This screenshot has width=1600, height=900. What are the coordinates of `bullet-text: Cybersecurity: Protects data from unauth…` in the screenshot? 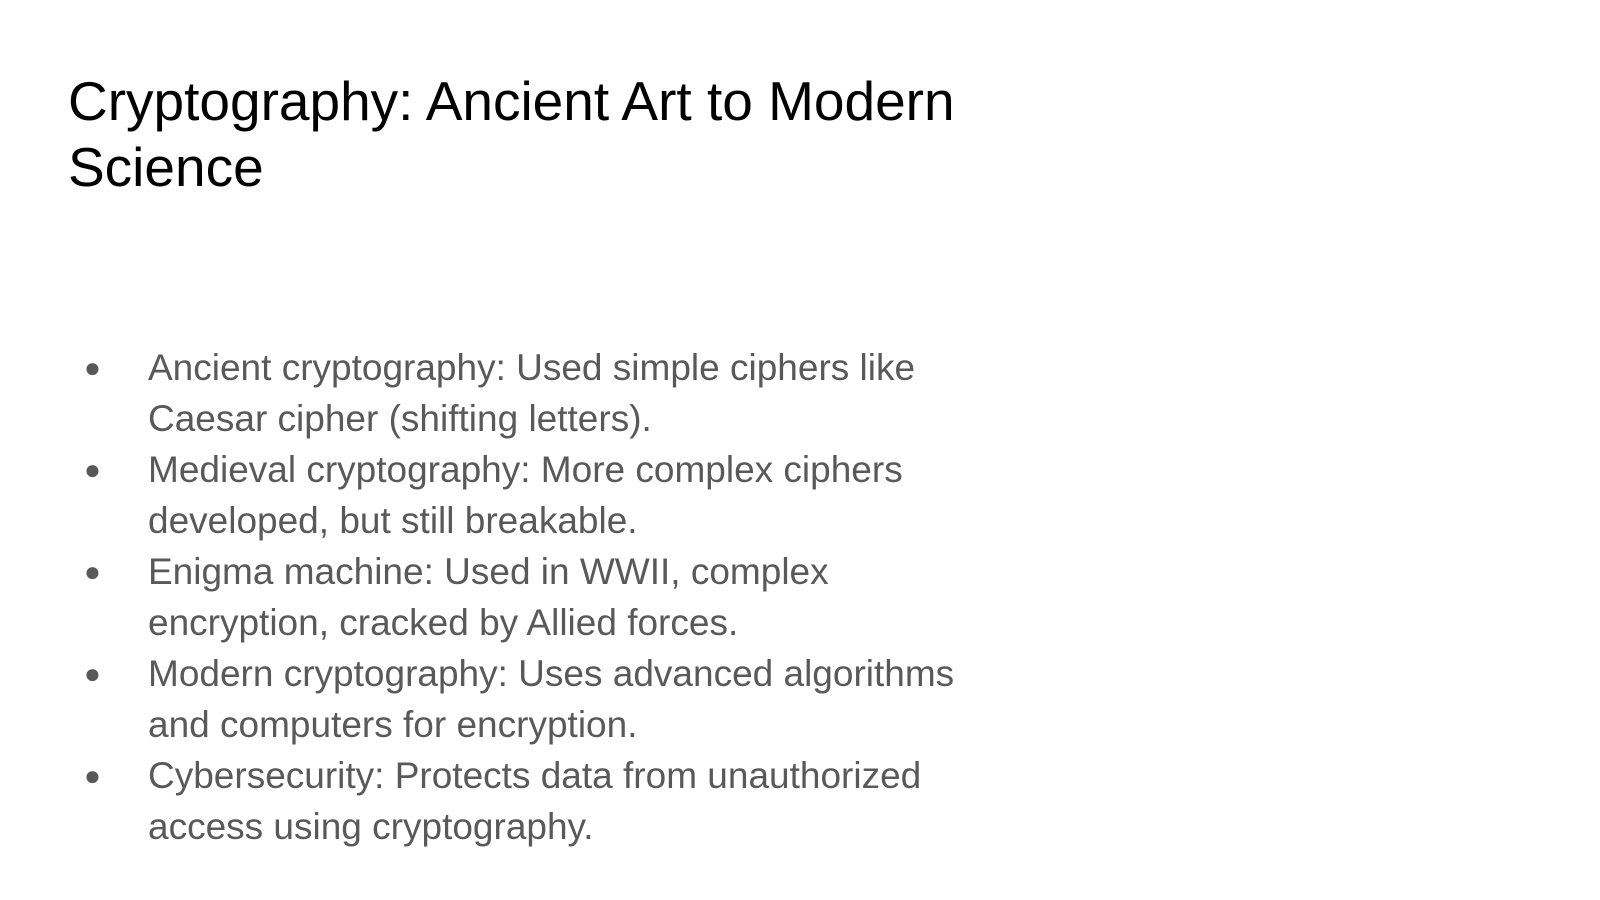 It's located at (535, 801).